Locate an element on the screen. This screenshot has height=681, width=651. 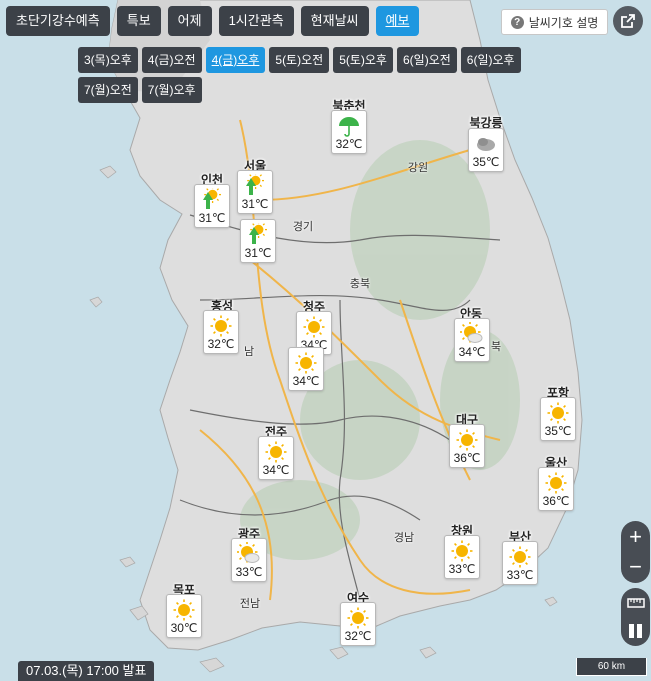
region-label: 충북 is located at coordinates (360, 284).